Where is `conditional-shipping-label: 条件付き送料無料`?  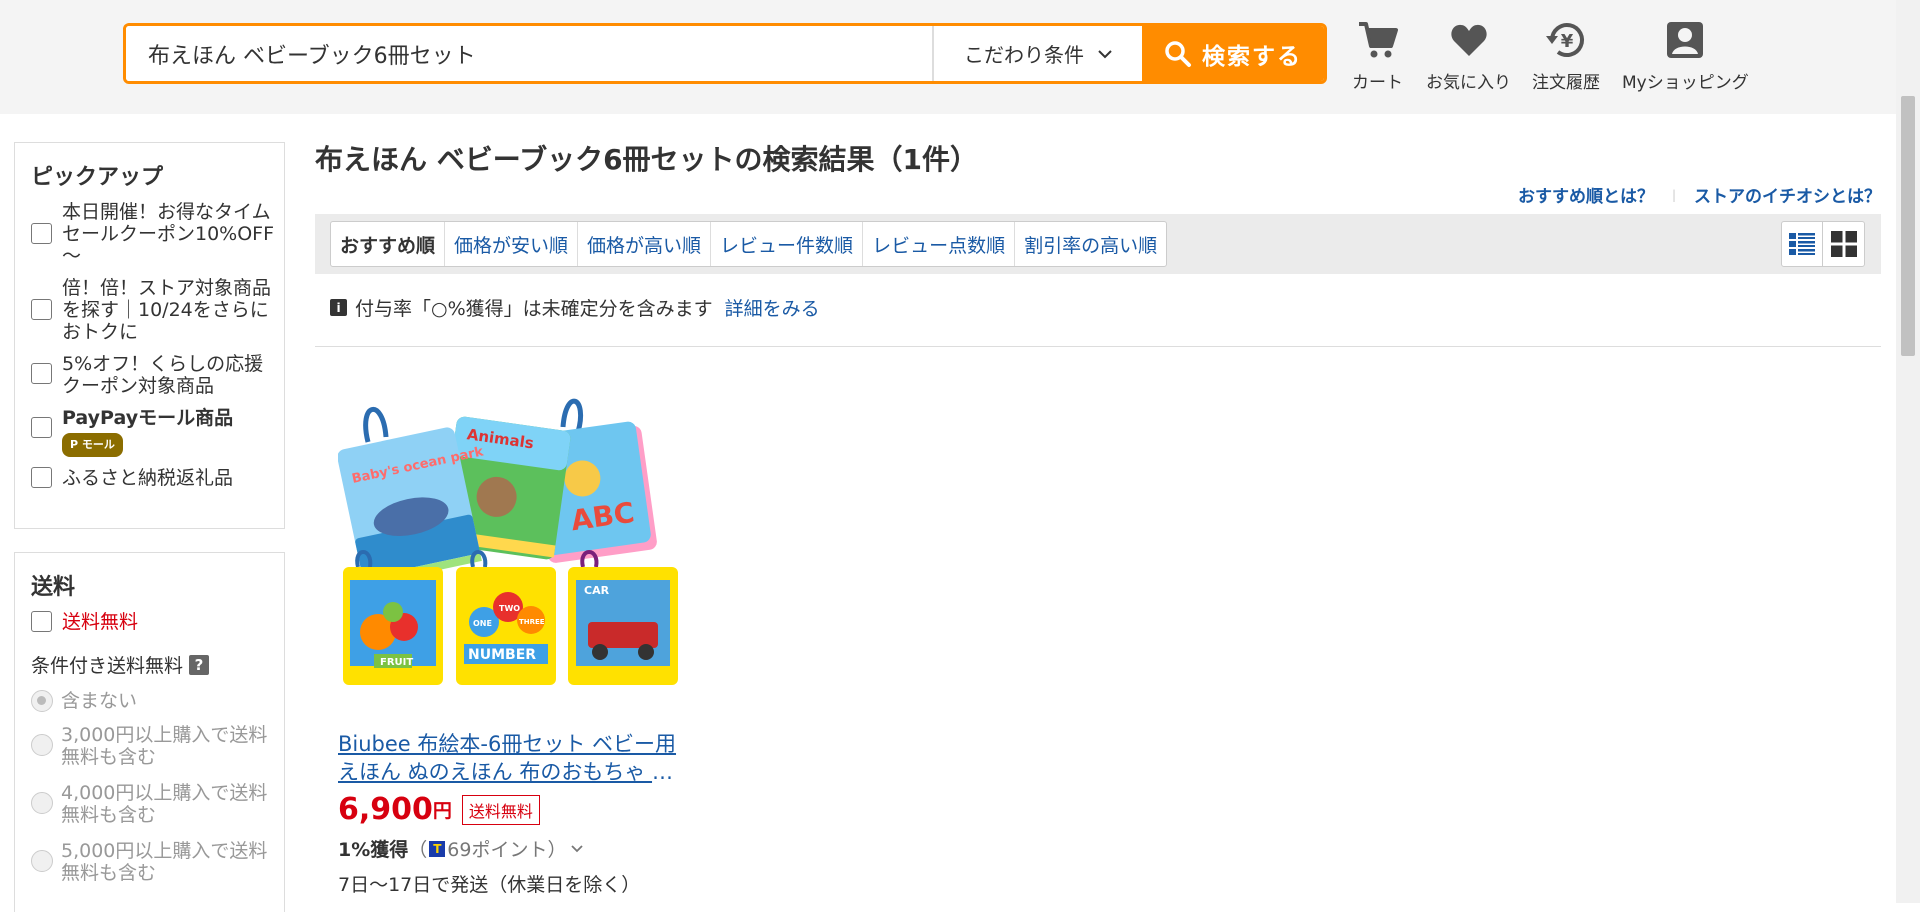 conditional-shipping-label: 条件付き送料無料 is located at coordinates (107, 666).